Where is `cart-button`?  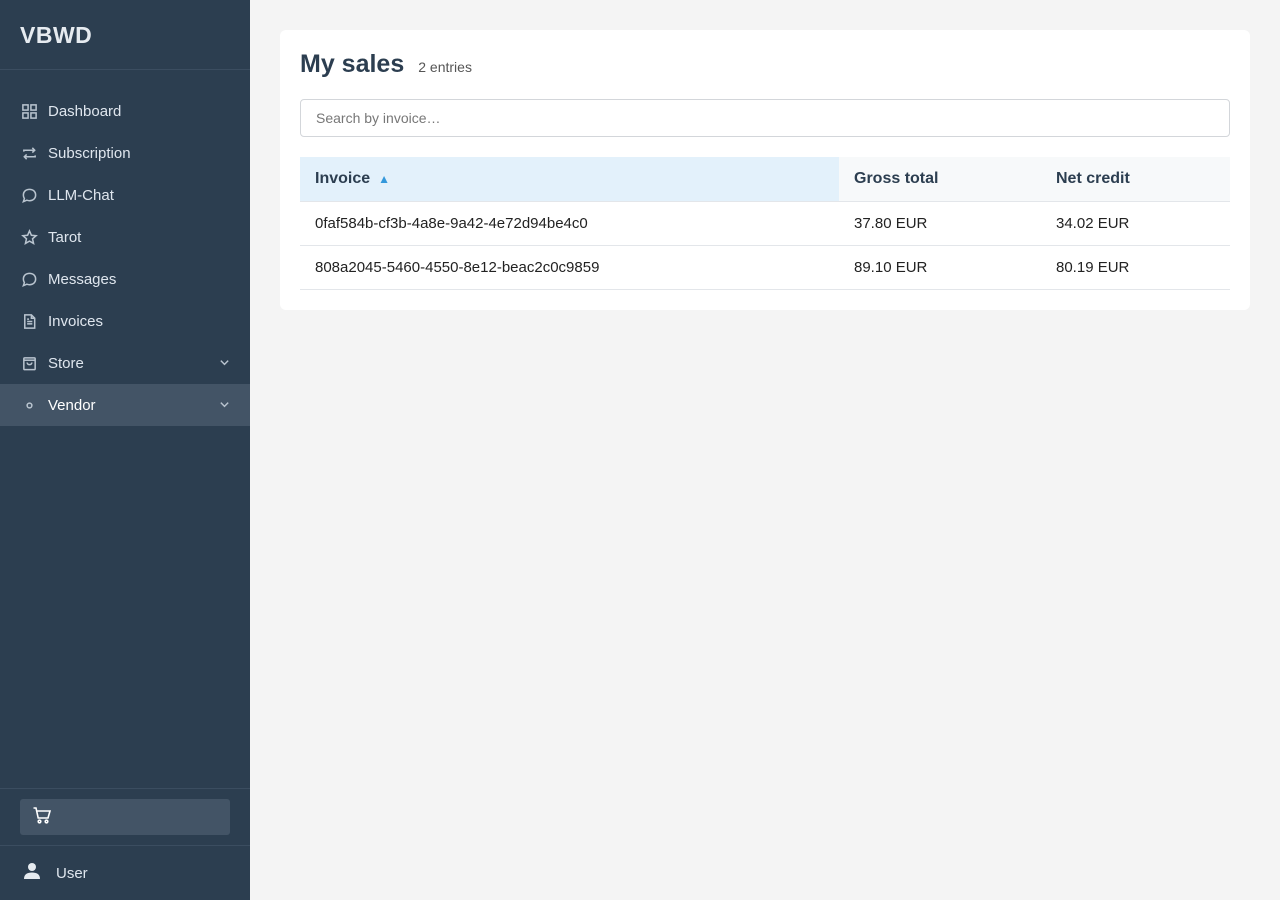
cart-button is located at coordinates (125, 817).